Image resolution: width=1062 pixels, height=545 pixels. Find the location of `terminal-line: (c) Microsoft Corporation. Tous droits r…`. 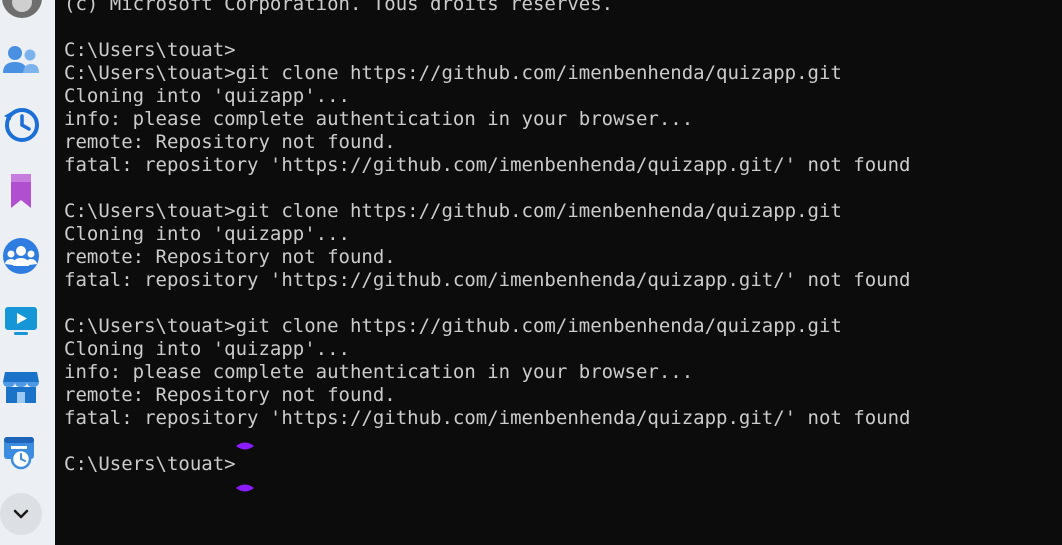

terminal-line: (c) Microsoft Corporation. Tous droits r… is located at coordinates (339, 7).